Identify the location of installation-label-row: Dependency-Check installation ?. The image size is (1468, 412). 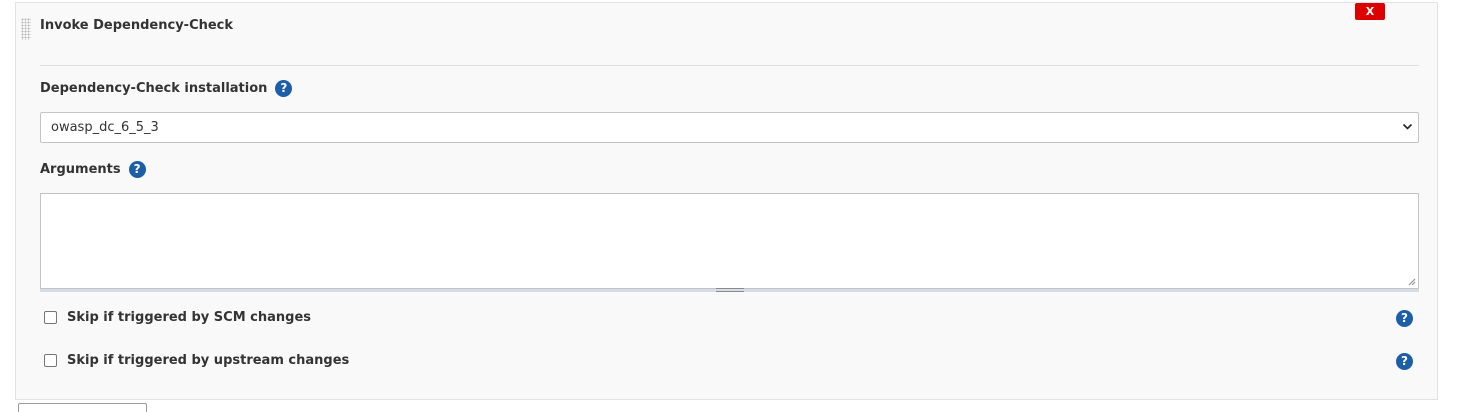
(166, 88).